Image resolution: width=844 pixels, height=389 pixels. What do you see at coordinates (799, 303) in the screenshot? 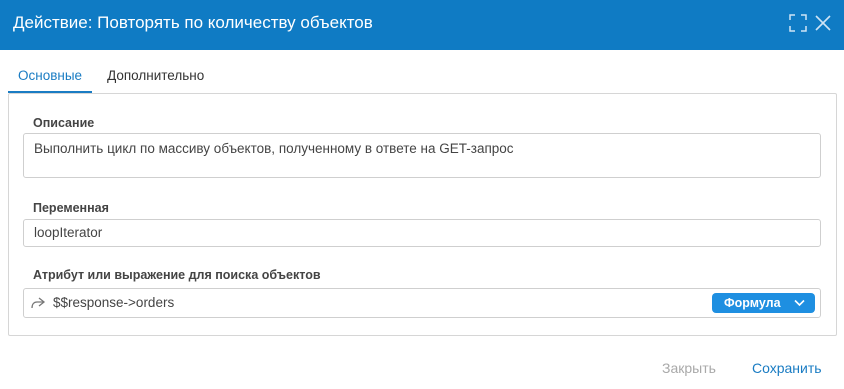
I see `chevron-down-icon` at bounding box center [799, 303].